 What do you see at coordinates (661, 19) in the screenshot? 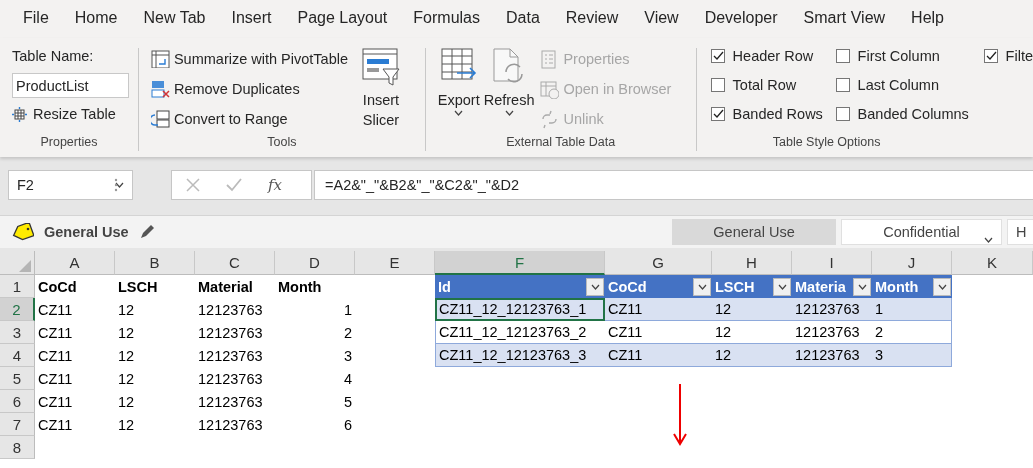
I see `menu-tab: View` at bounding box center [661, 19].